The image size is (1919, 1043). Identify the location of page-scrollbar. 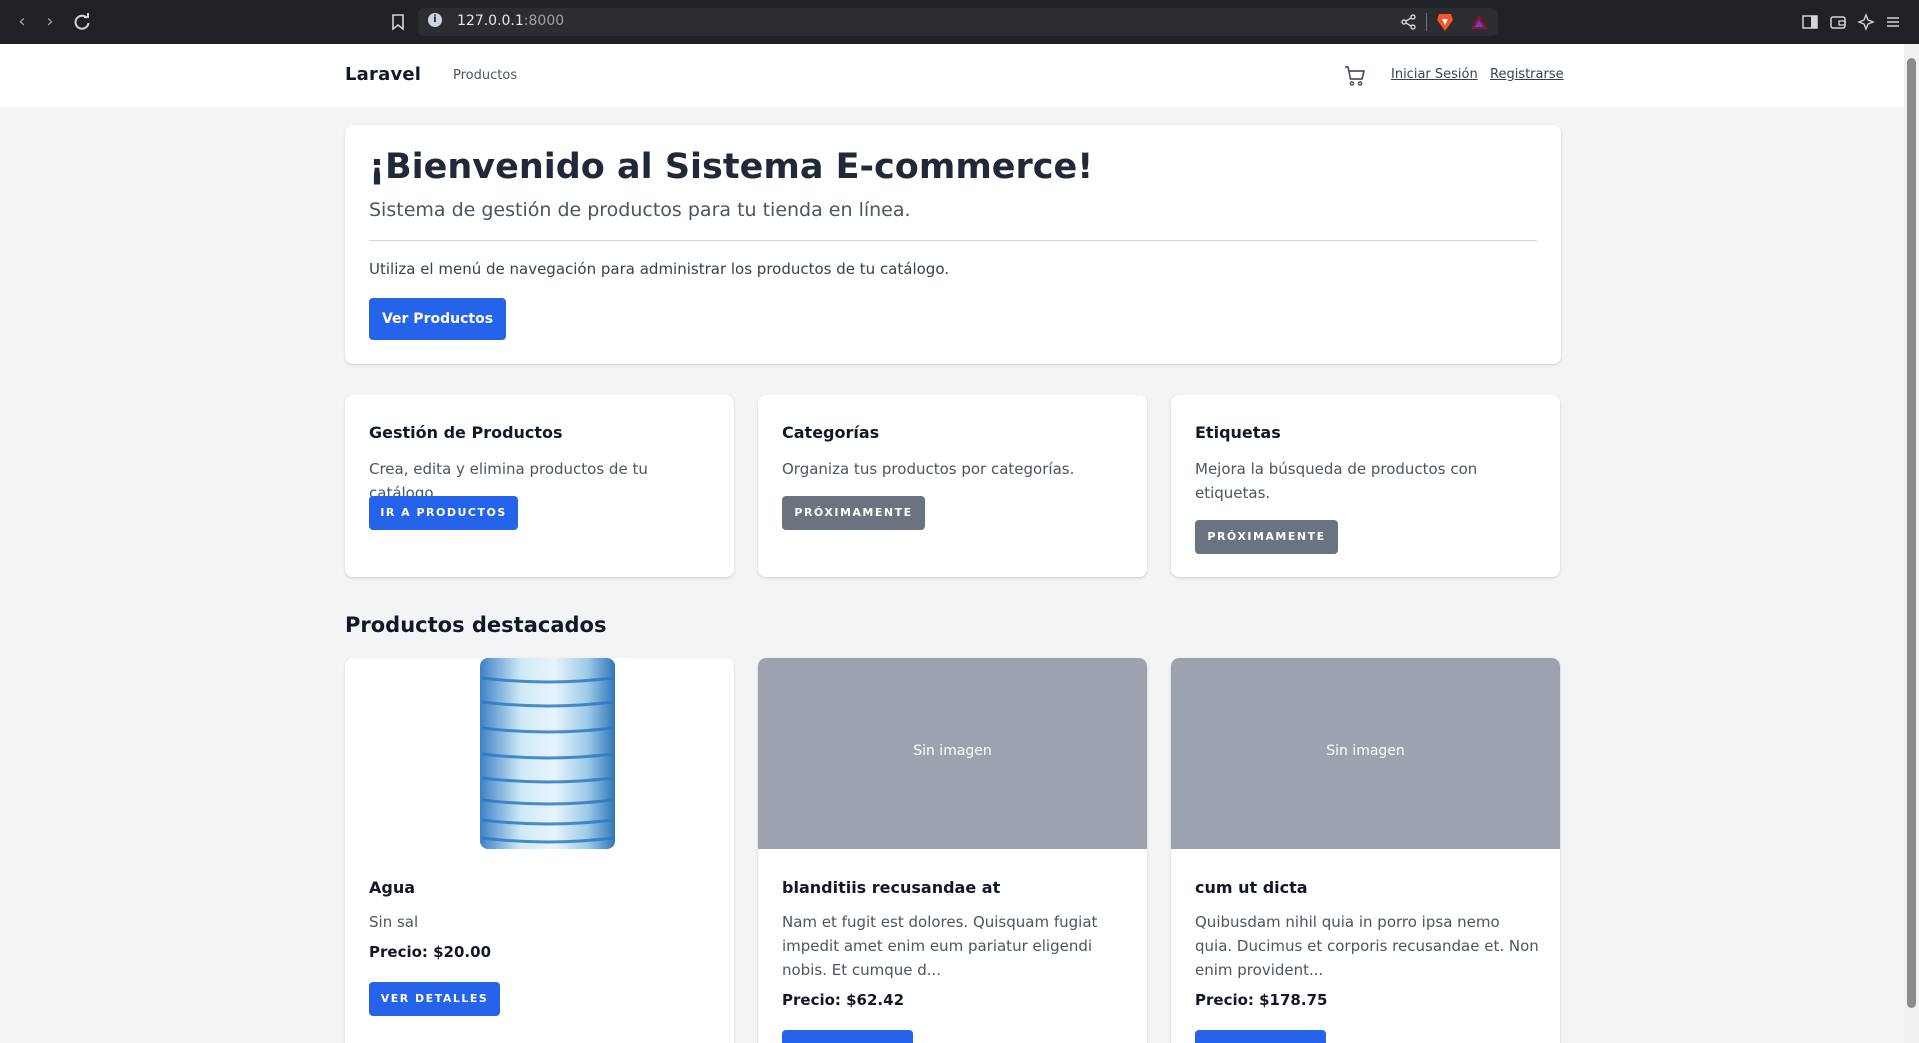
(1911, 543).